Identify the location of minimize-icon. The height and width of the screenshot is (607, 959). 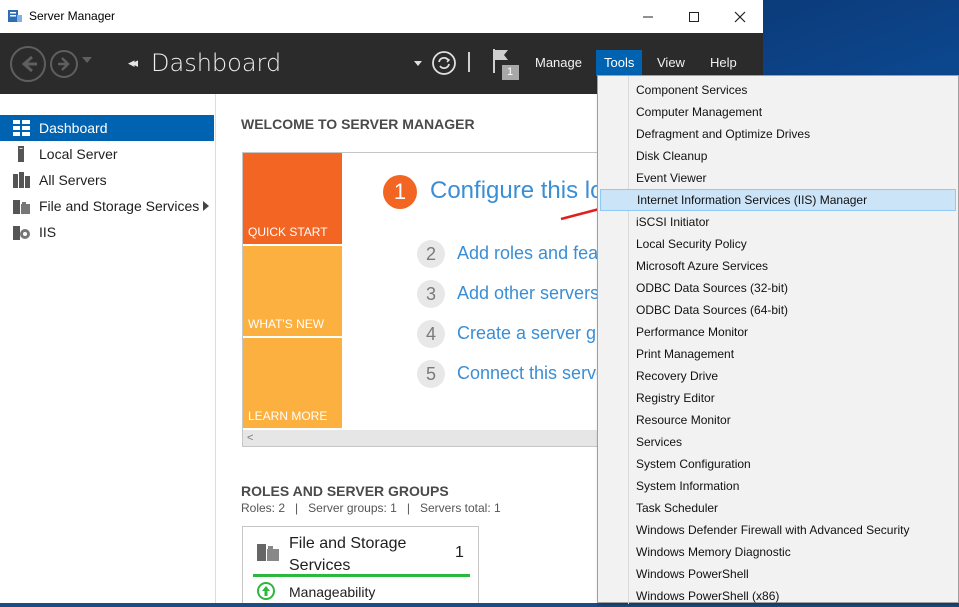
(648, 16).